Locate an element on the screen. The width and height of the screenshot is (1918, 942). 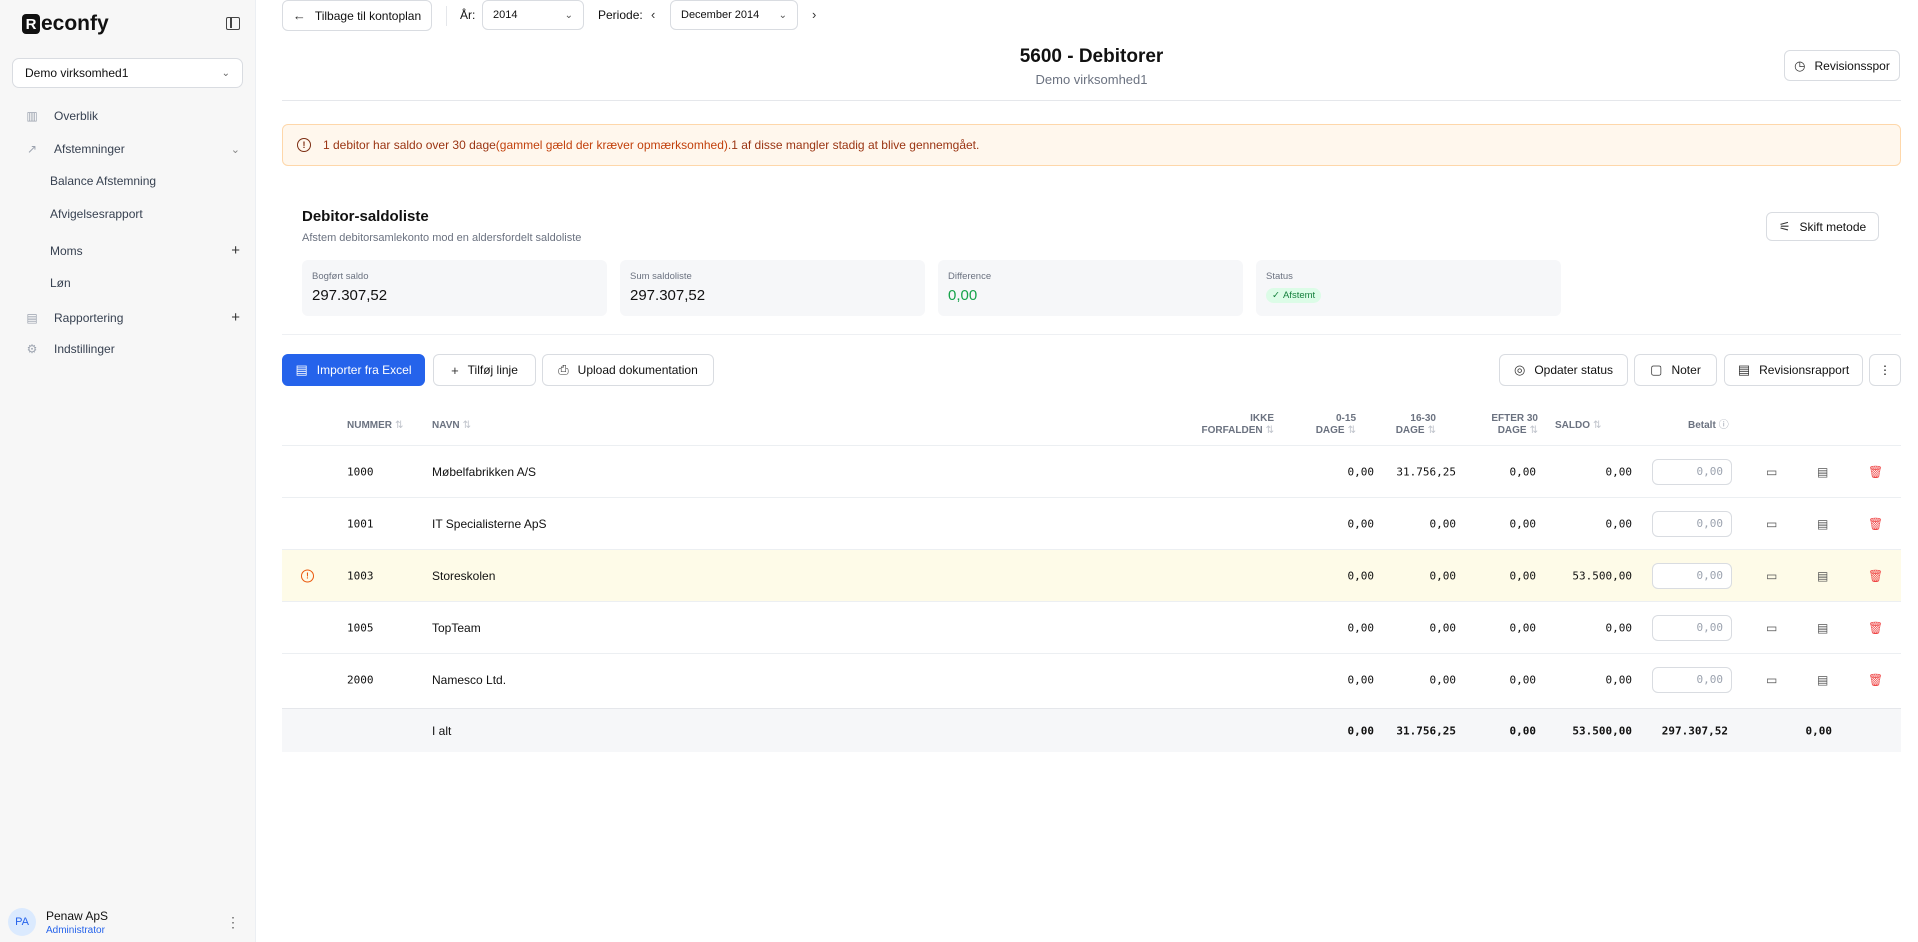
check-circle-icon: ◎ is located at coordinates (1519, 369).